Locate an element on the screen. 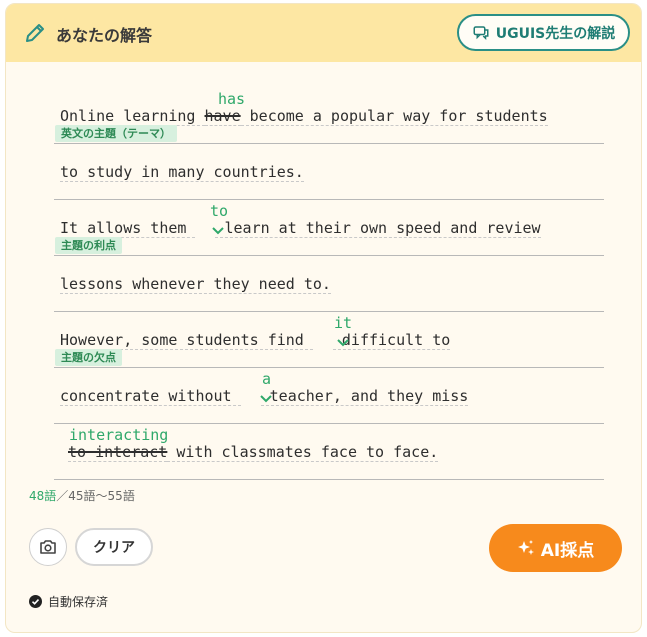  chat-bubble-icon is located at coordinates (481, 32).